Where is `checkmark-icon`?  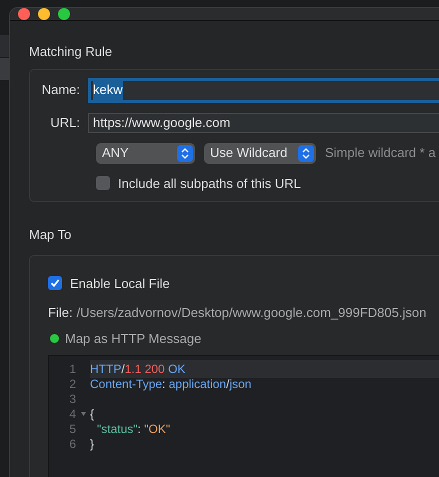 checkmark-icon is located at coordinates (55, 283).